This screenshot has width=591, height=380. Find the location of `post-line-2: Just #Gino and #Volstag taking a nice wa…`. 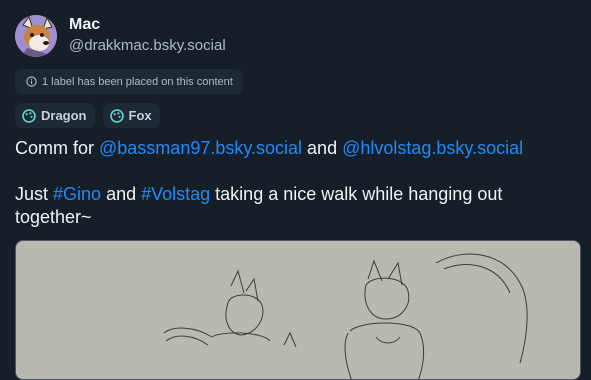

post-line-2: Just #Gino and #Volstag taking a nice wa… is located at coordinates (295, 206).